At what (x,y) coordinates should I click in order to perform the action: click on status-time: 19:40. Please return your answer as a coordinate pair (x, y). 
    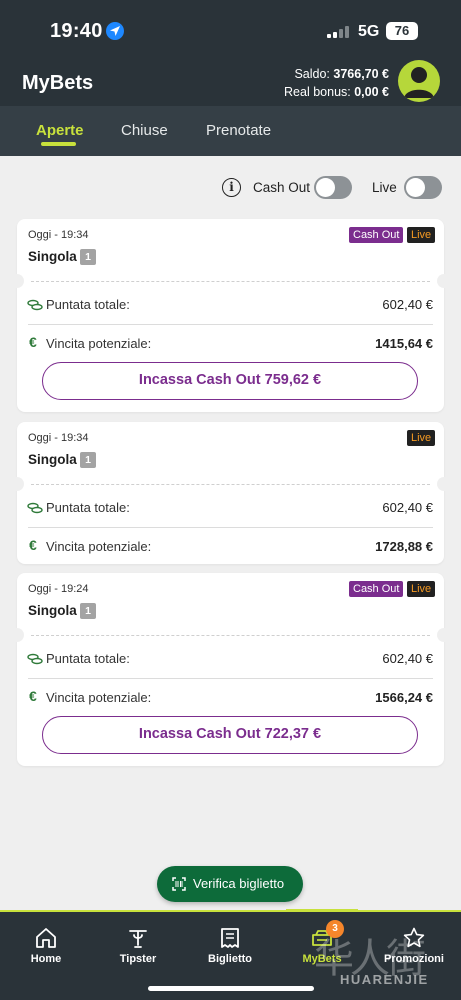
    Looking at the image, I should click on (76, 31).